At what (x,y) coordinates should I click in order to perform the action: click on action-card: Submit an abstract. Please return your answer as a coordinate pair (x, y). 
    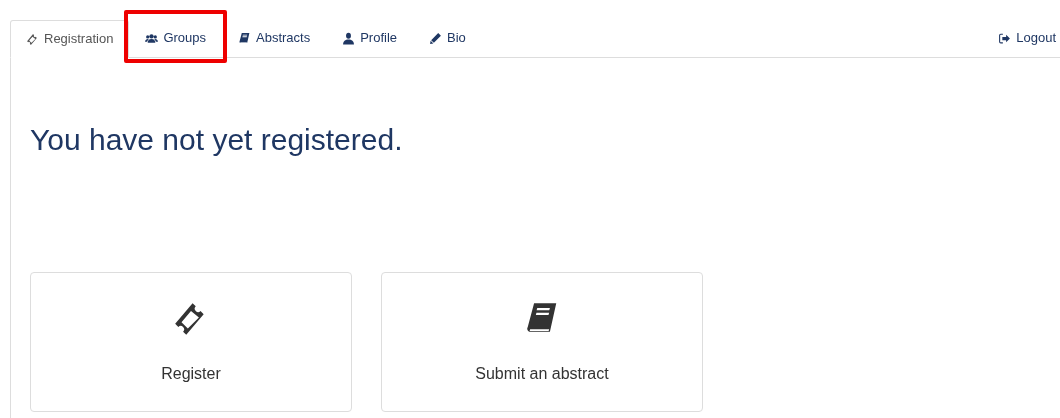
    Looking at the image, I should click on (542, 342).